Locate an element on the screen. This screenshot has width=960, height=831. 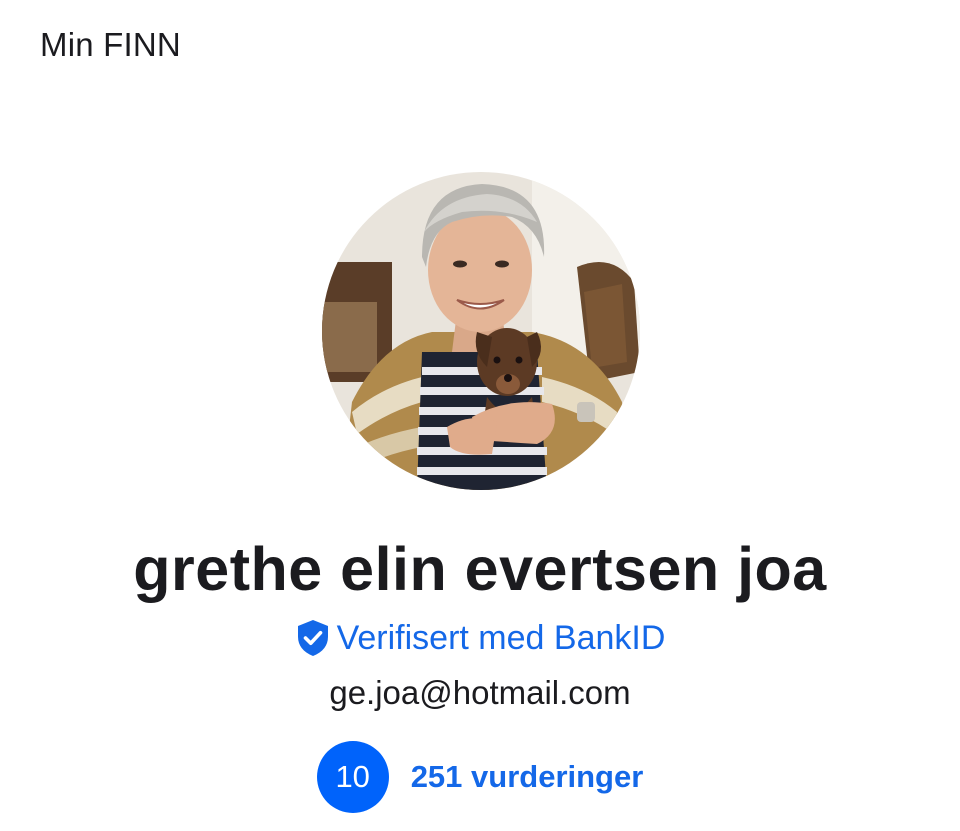
rating-row: 10 251 vurderinger is located at coordinates (480, 777).